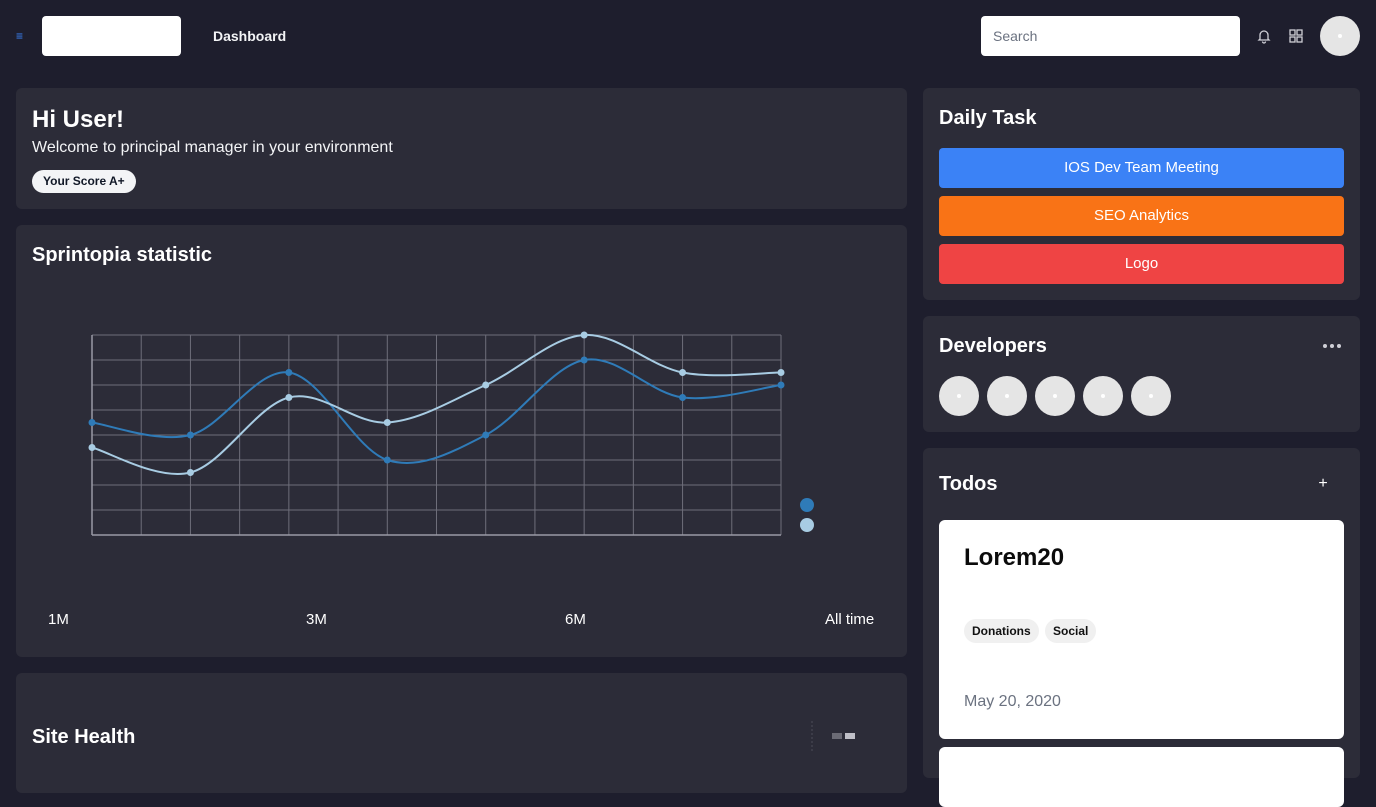  What do you see at coordinates (84, 737) in the screenshot?
I see `site-health-title: Site Health` at bounding box center [84, 737].